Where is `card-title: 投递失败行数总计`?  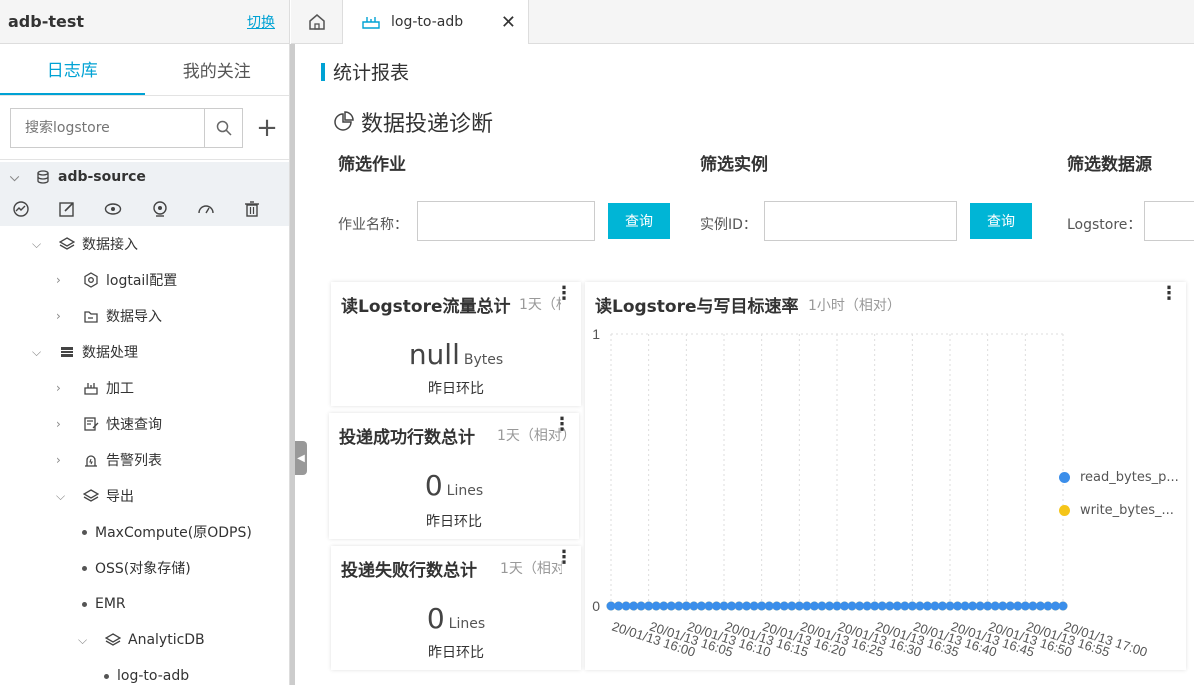 card-title: 投递失败行数总计 is located at coordinates (409, 571).